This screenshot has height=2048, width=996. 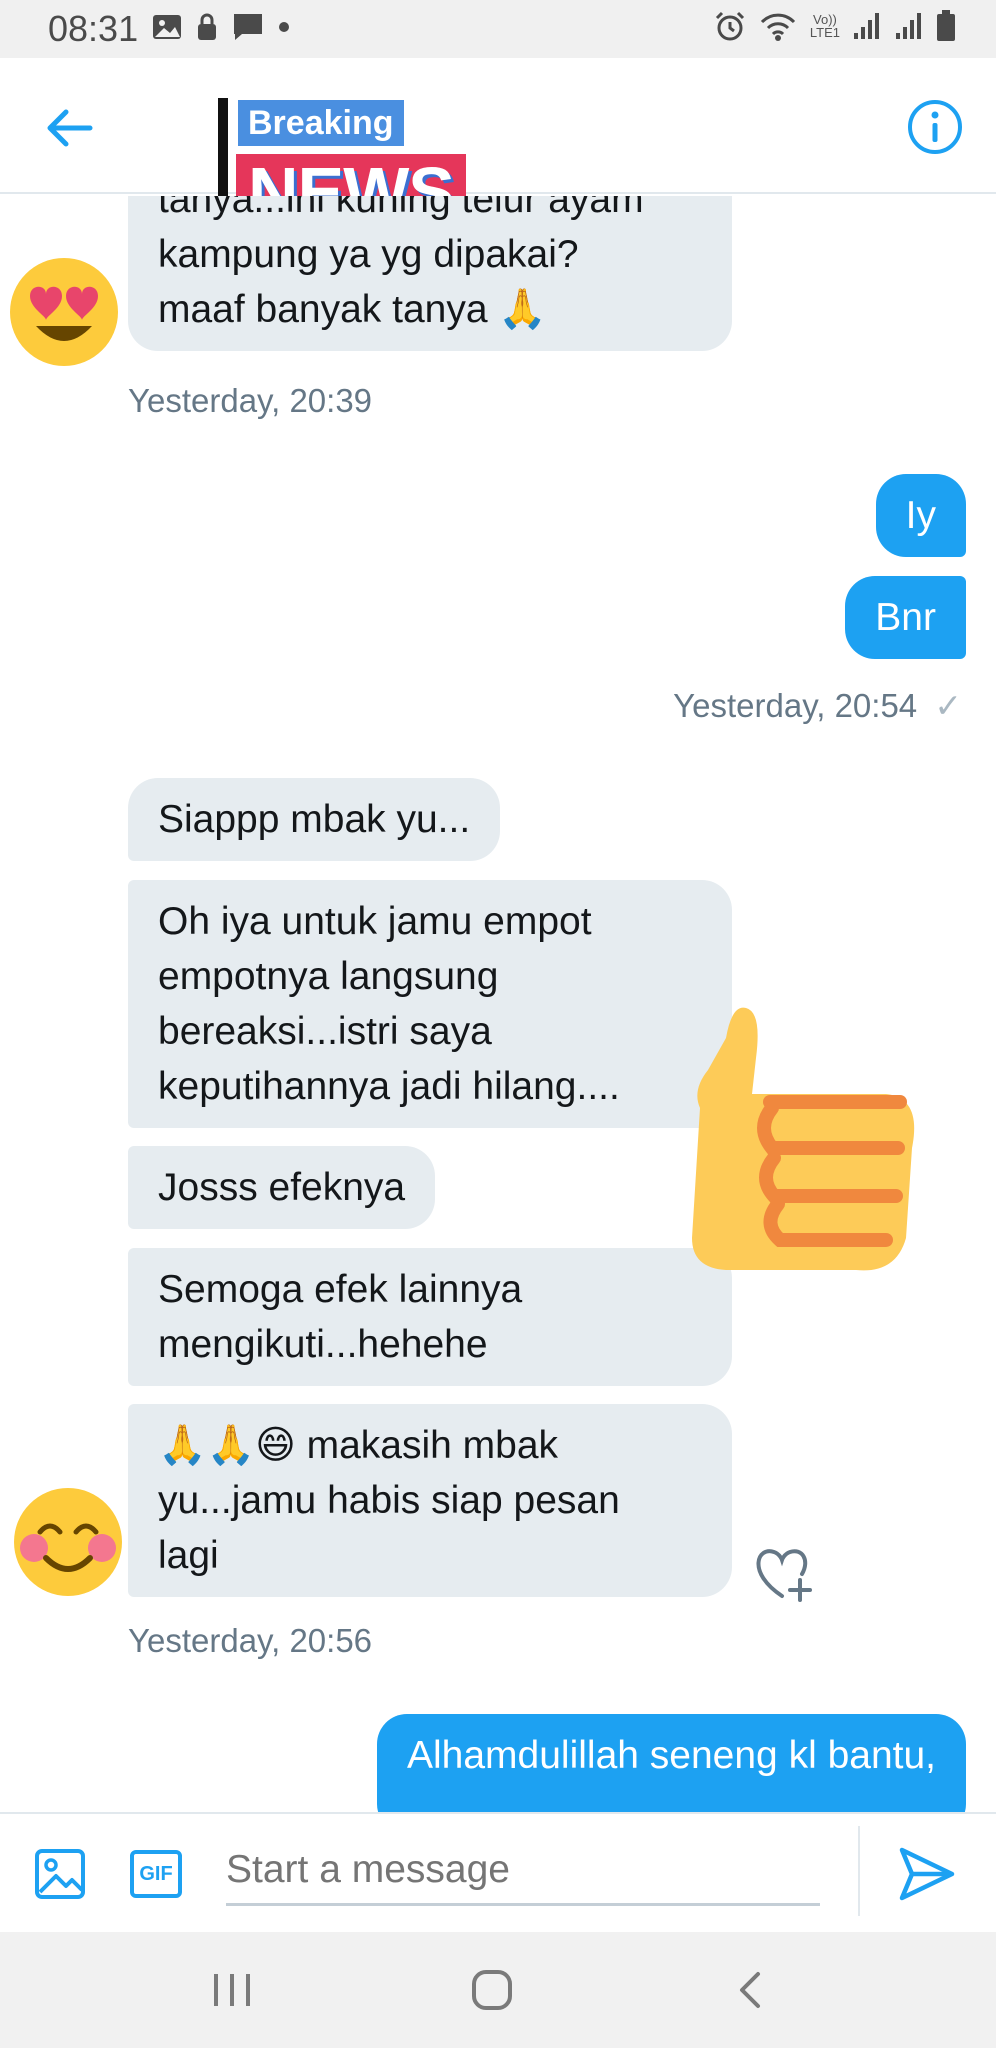 I want to click on read-check-icon: ✓, so click(x=948, y=705).